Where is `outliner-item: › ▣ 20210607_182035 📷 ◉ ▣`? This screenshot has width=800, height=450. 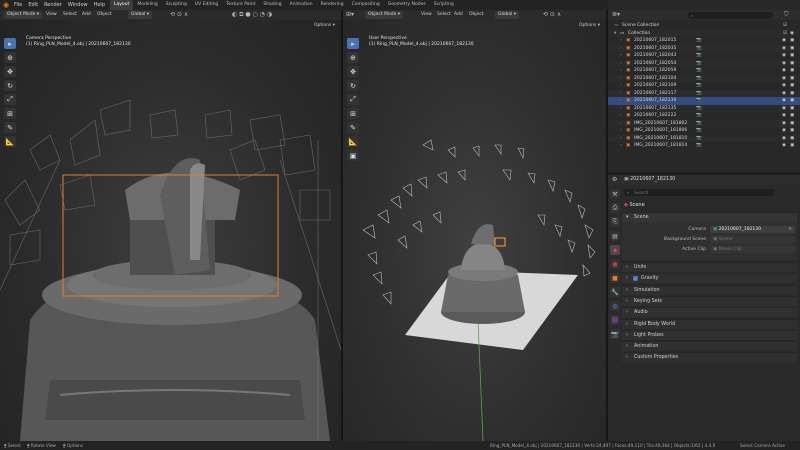 outliner-item: › ▣ 20210607_182035 📷 ◉ ▣ is located at coordinates (704, 48).